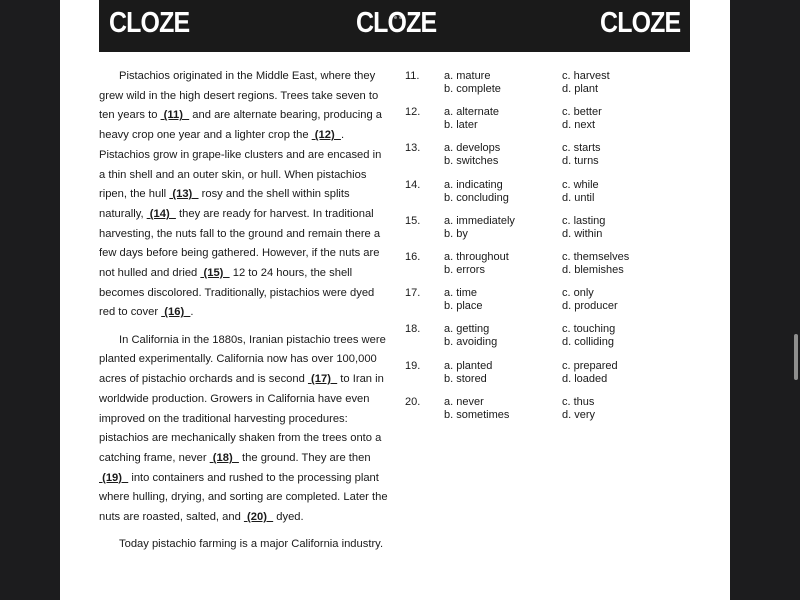 The image size is (800, 600). I want to click on cloze-blank: (12), so click(326, 135).